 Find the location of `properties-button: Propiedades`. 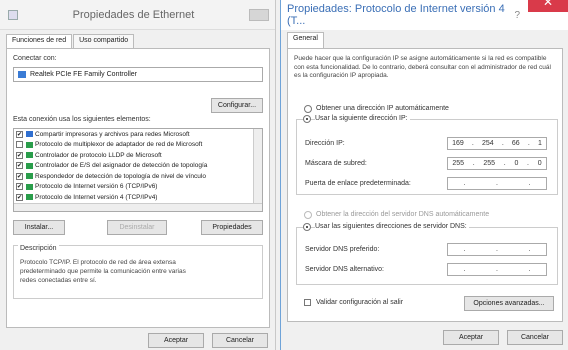

properties-button: Propiedades is located at coordinates (232, 227).